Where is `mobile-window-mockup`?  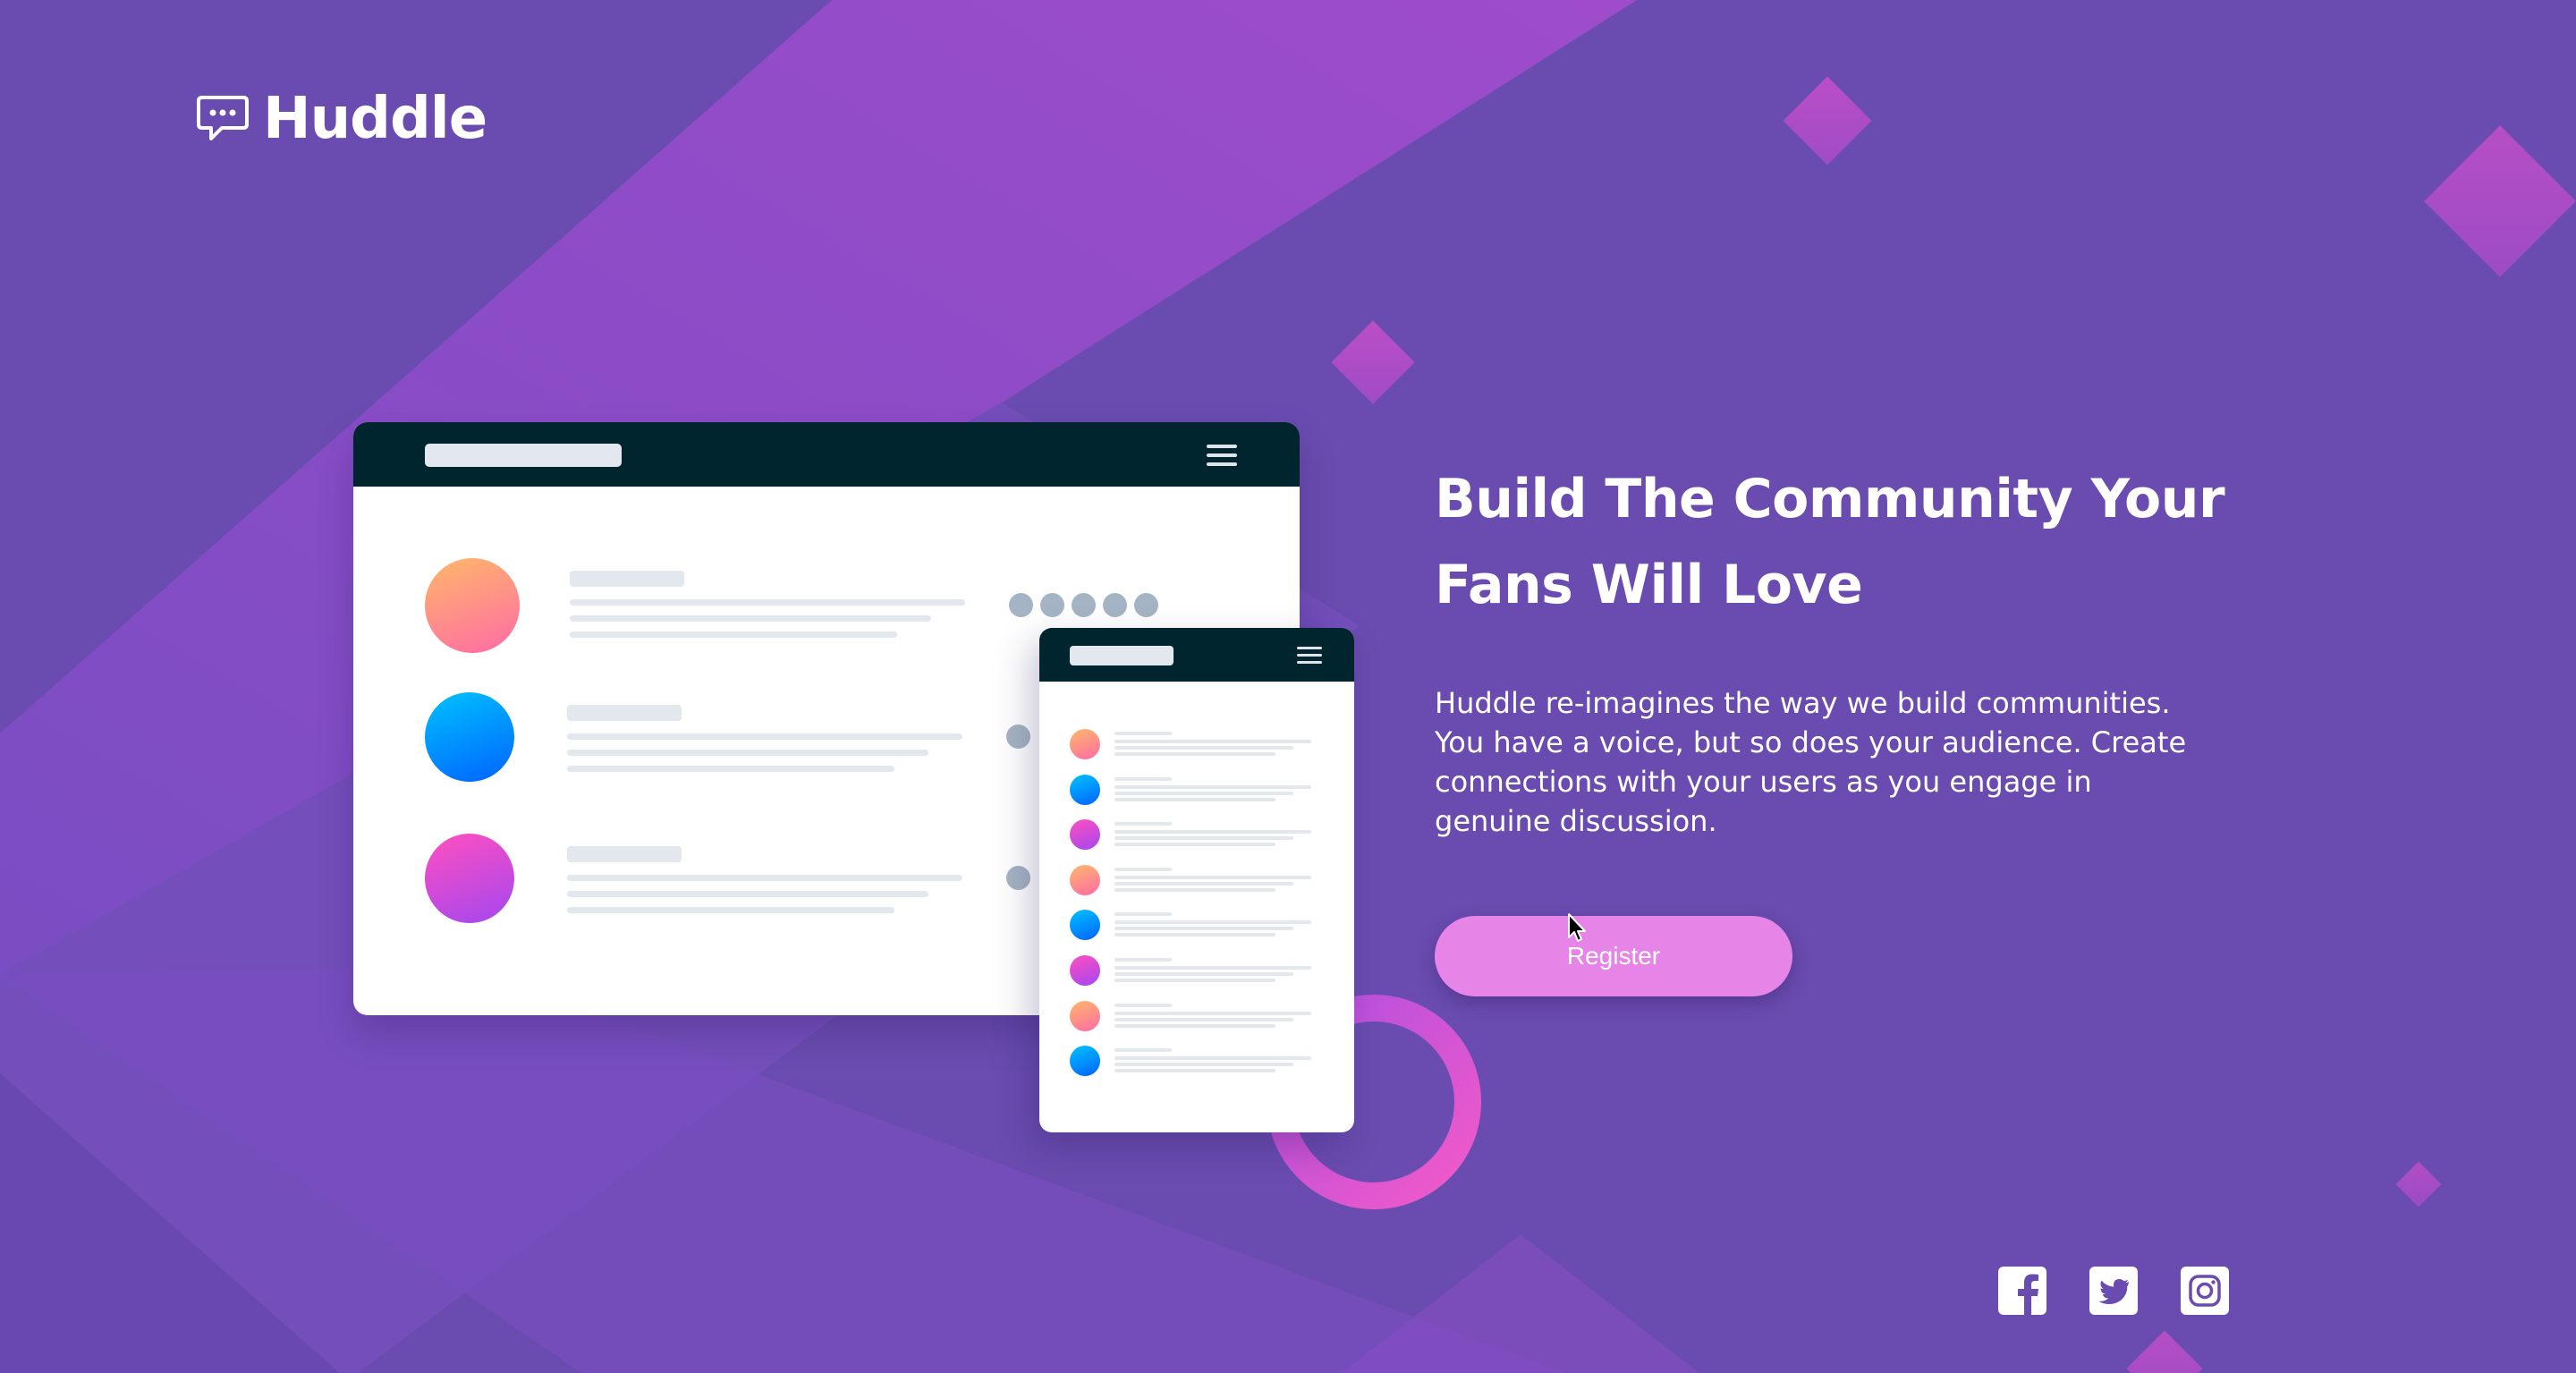
mobile-window-mockup is located at coordinates (1196, 880).